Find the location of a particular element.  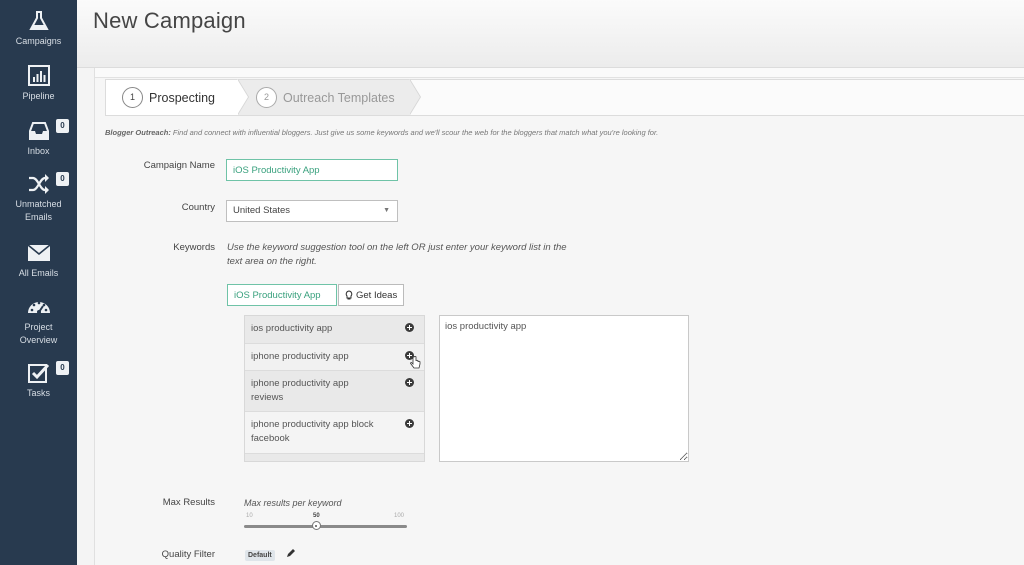

max-results-label: Max Results is located at coordinates (188, 502).